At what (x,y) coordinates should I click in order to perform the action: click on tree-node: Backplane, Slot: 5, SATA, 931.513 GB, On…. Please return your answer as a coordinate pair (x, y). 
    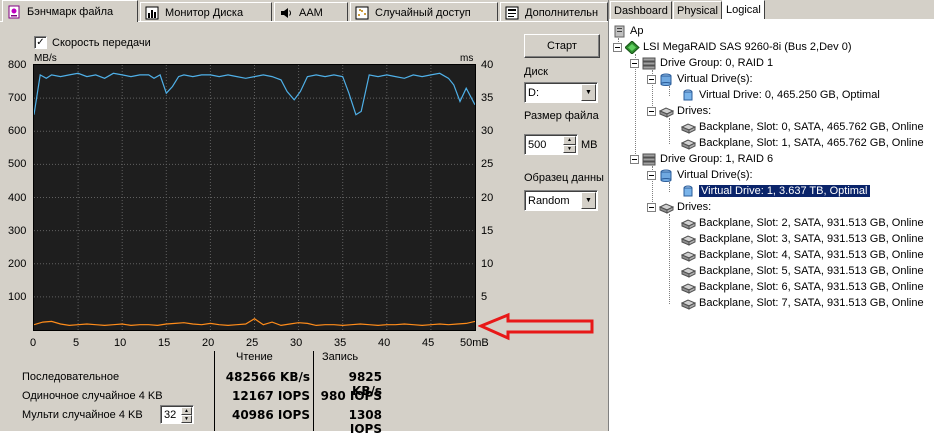
    Looking at the image, I should click on (802, 271).